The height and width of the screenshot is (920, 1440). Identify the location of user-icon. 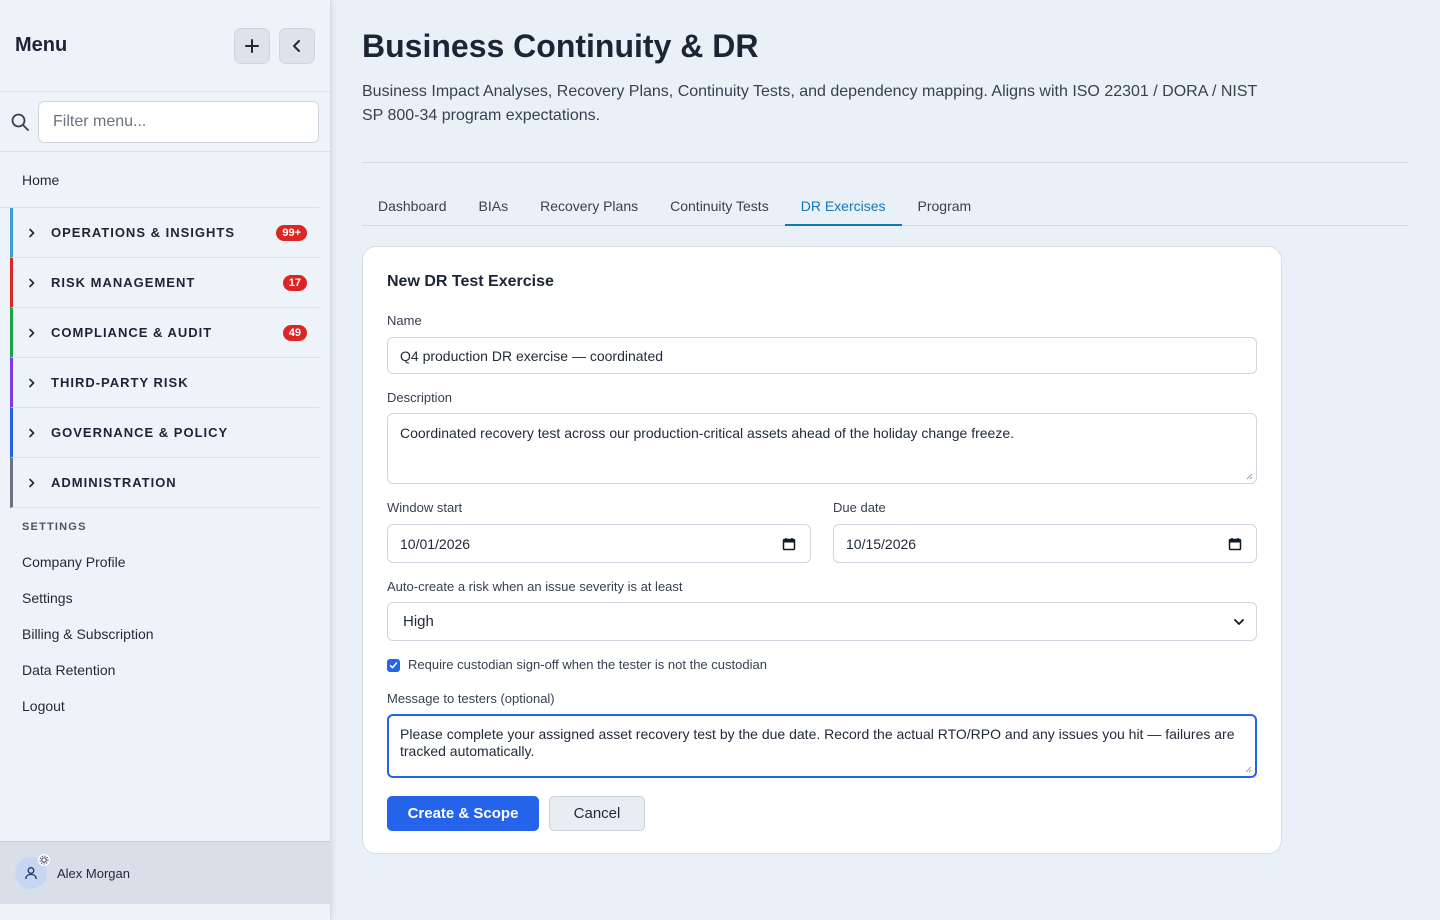
(31, 873).